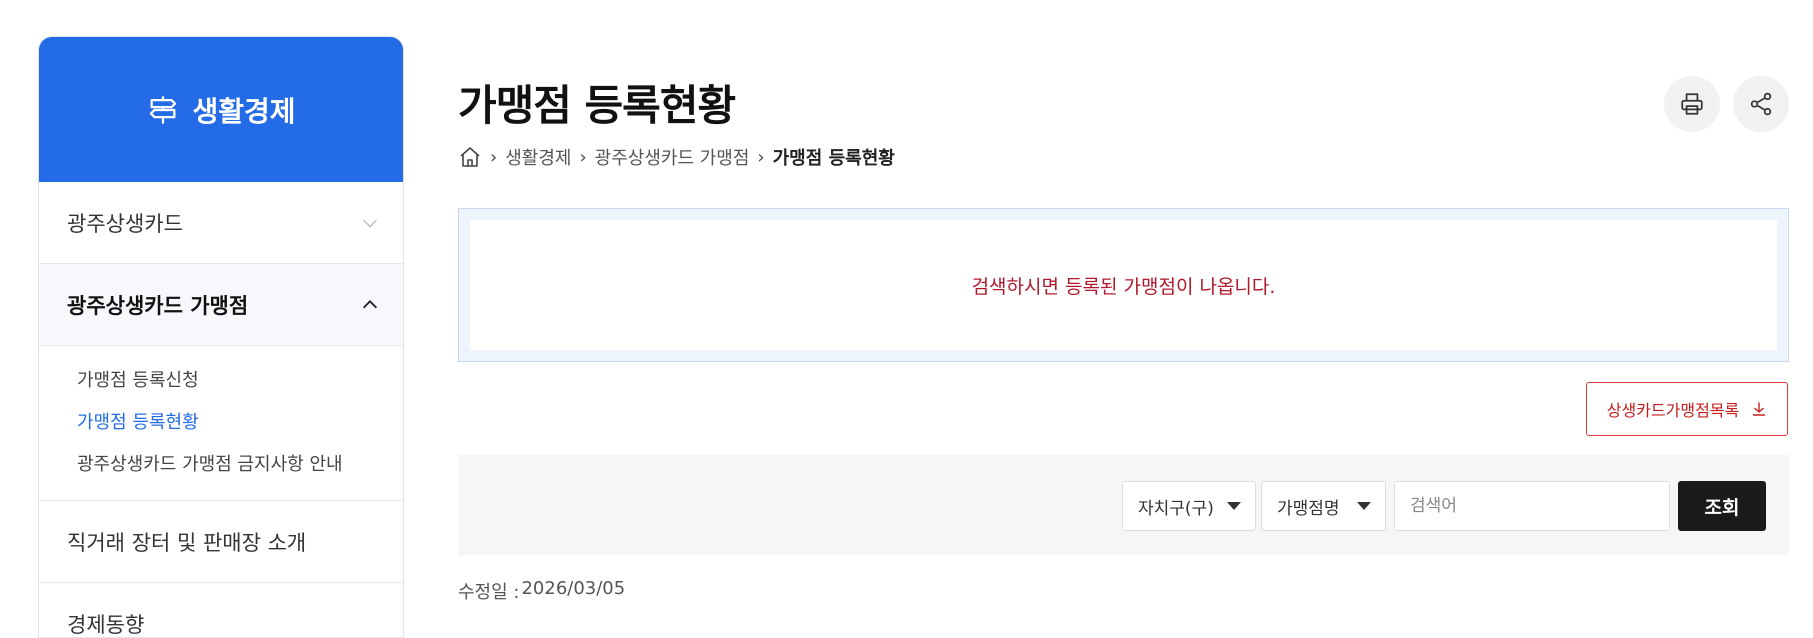 The width and height of the screenshot is (1813, 638). What do you see at coordinates (1673, 409) in the screenshot?
I see `download-label: 상생카드가맹점목록` at bounding box center [1673, 409].